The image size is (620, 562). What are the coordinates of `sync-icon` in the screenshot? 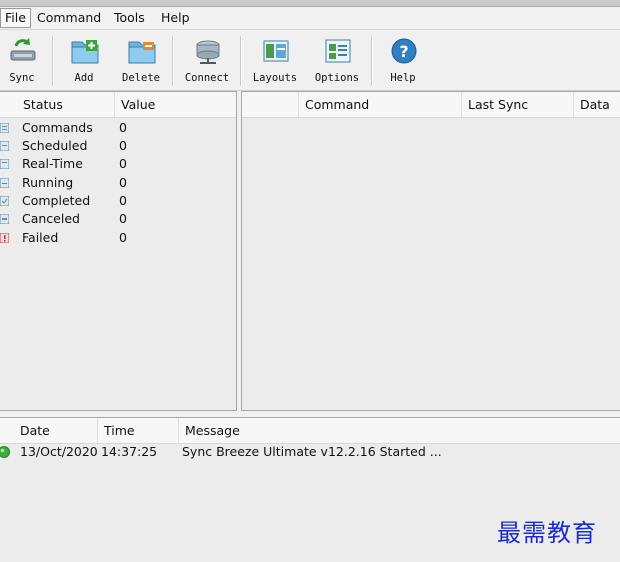 It's located at (23, 49).